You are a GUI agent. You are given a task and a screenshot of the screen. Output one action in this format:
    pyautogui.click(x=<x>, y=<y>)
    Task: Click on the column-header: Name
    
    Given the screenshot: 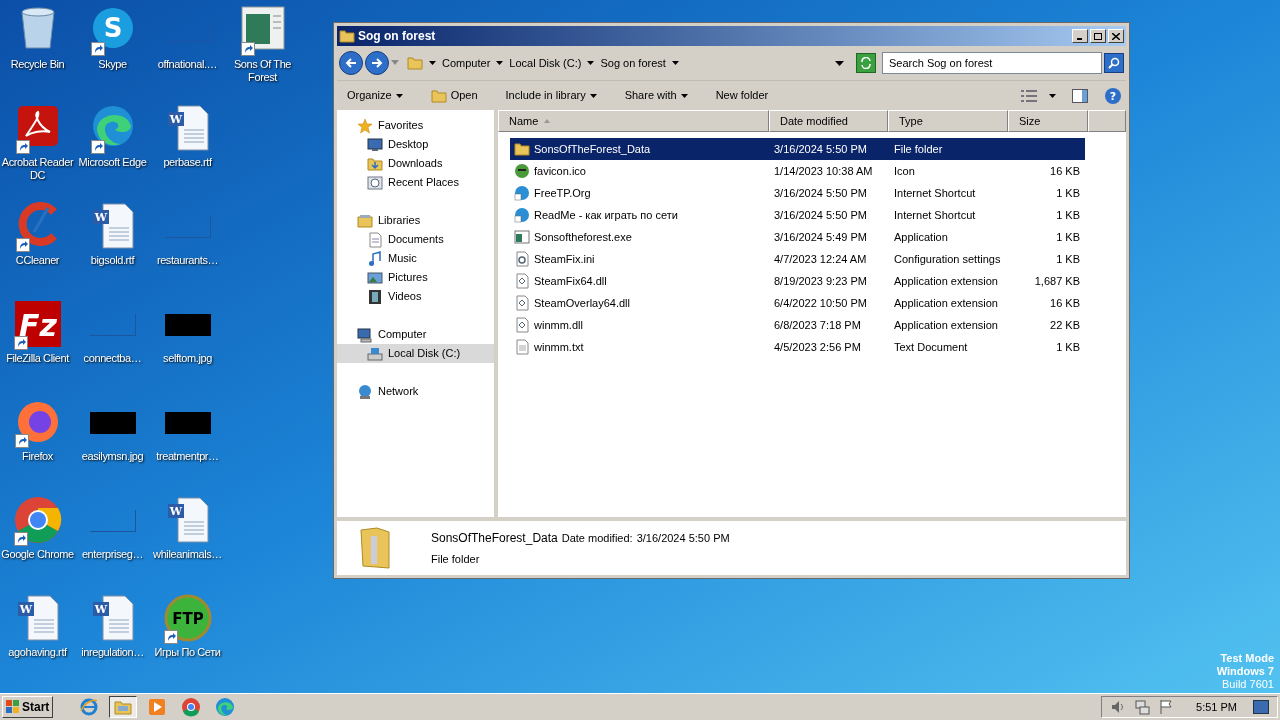 What is the action you would take?
    pyautogui.click(x=633, y=121)
    